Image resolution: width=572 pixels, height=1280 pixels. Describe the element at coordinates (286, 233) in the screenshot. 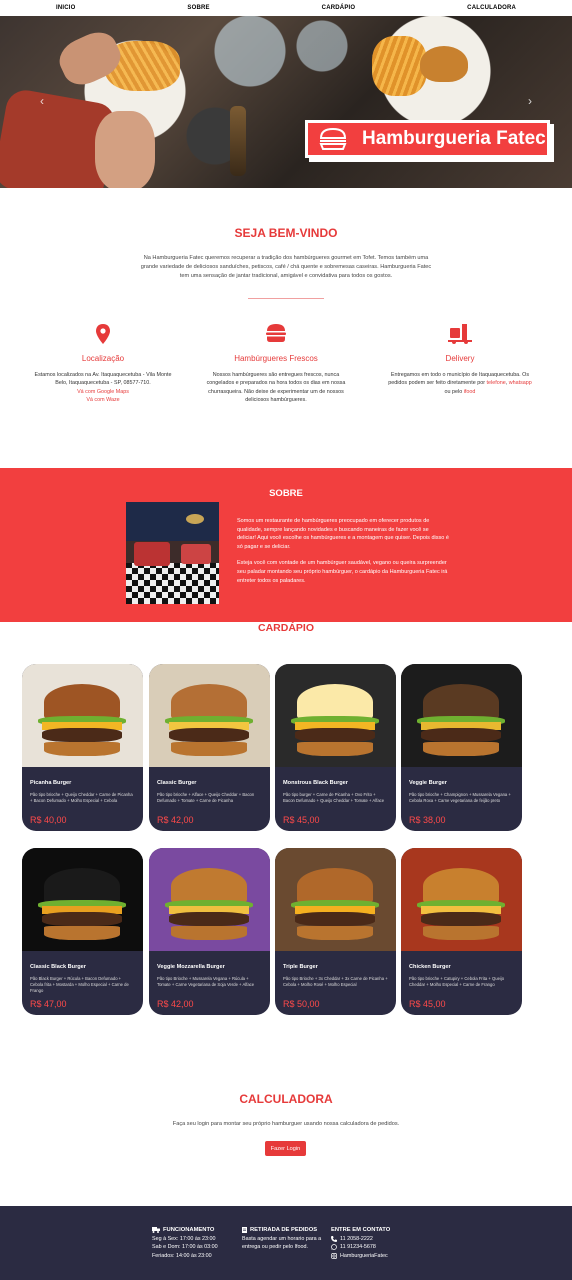

I see `welcome-title: SEJA BEM-VINDO` at that location.